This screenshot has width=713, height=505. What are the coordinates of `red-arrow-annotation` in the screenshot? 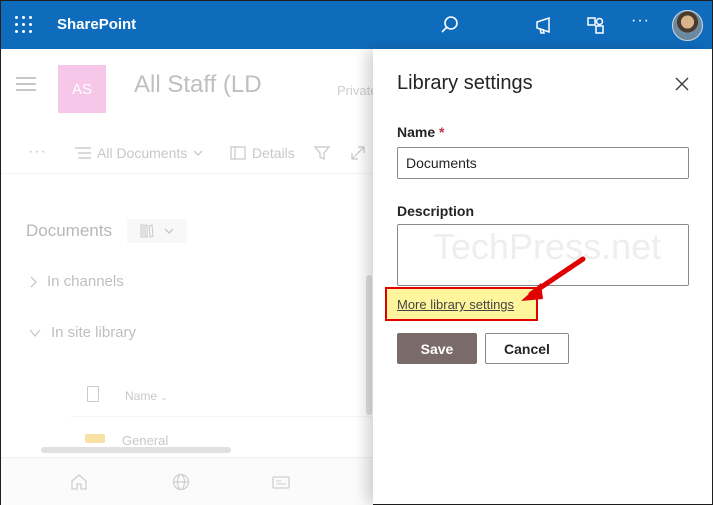 It's located at (553, 278).